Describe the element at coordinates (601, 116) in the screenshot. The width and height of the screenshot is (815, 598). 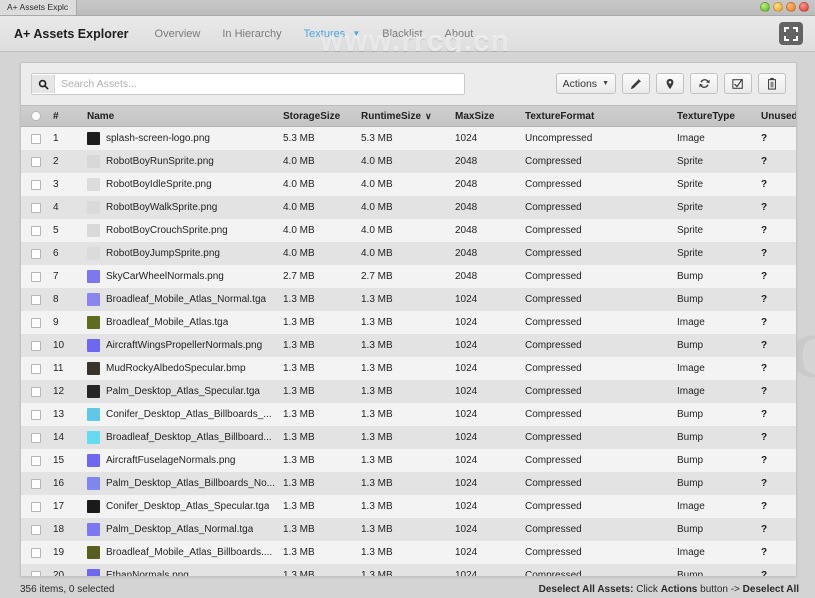
I see `column-header-format: TextureFormat` at that location.